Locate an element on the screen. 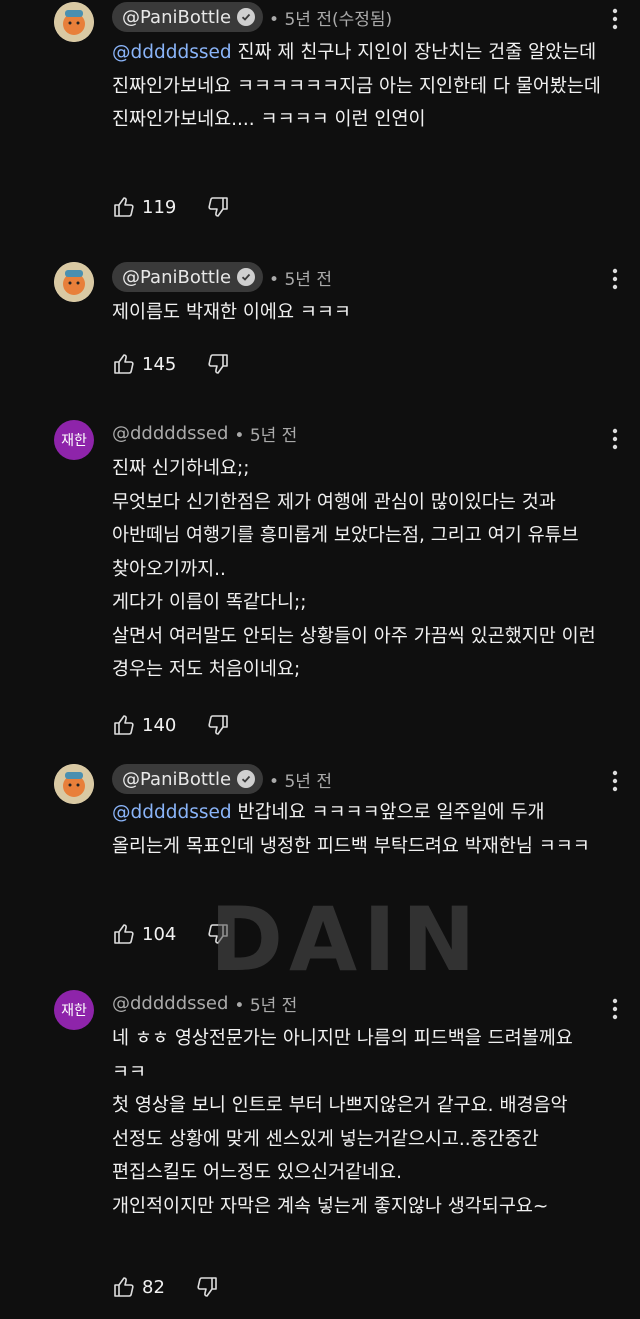 The image size is (640, 1319). comment-header: @PaniBottle • 5년 전(수정됨) is located at coordinates (252, 17).